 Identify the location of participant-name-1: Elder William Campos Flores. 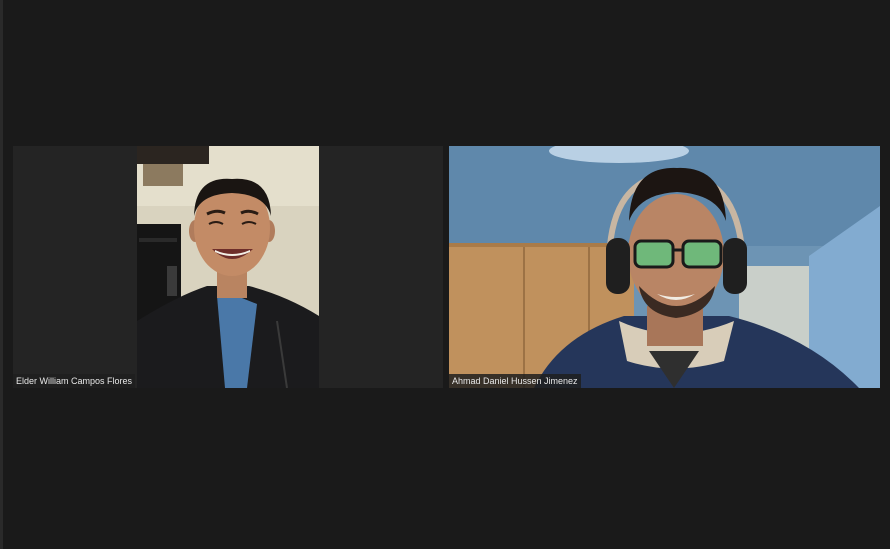
(74, 381).